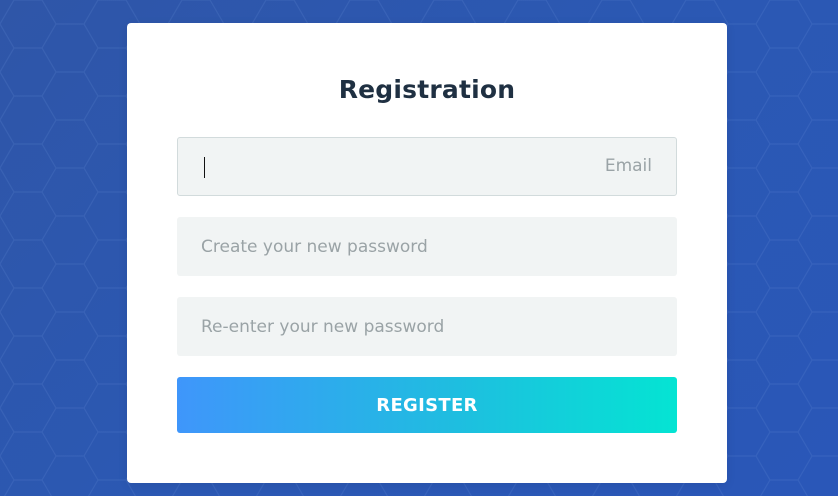 The width and height of the screenshot is (838, 496). I want to click on confirm-password-field, so click(427, 326).